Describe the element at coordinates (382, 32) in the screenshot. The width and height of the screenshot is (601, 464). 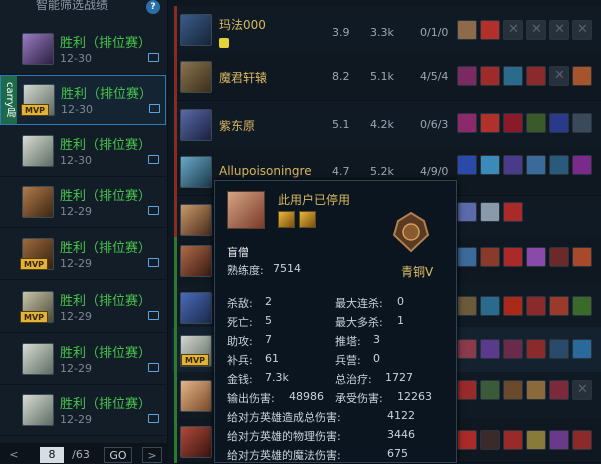
I see `player-damage: 3.3k` at that location.